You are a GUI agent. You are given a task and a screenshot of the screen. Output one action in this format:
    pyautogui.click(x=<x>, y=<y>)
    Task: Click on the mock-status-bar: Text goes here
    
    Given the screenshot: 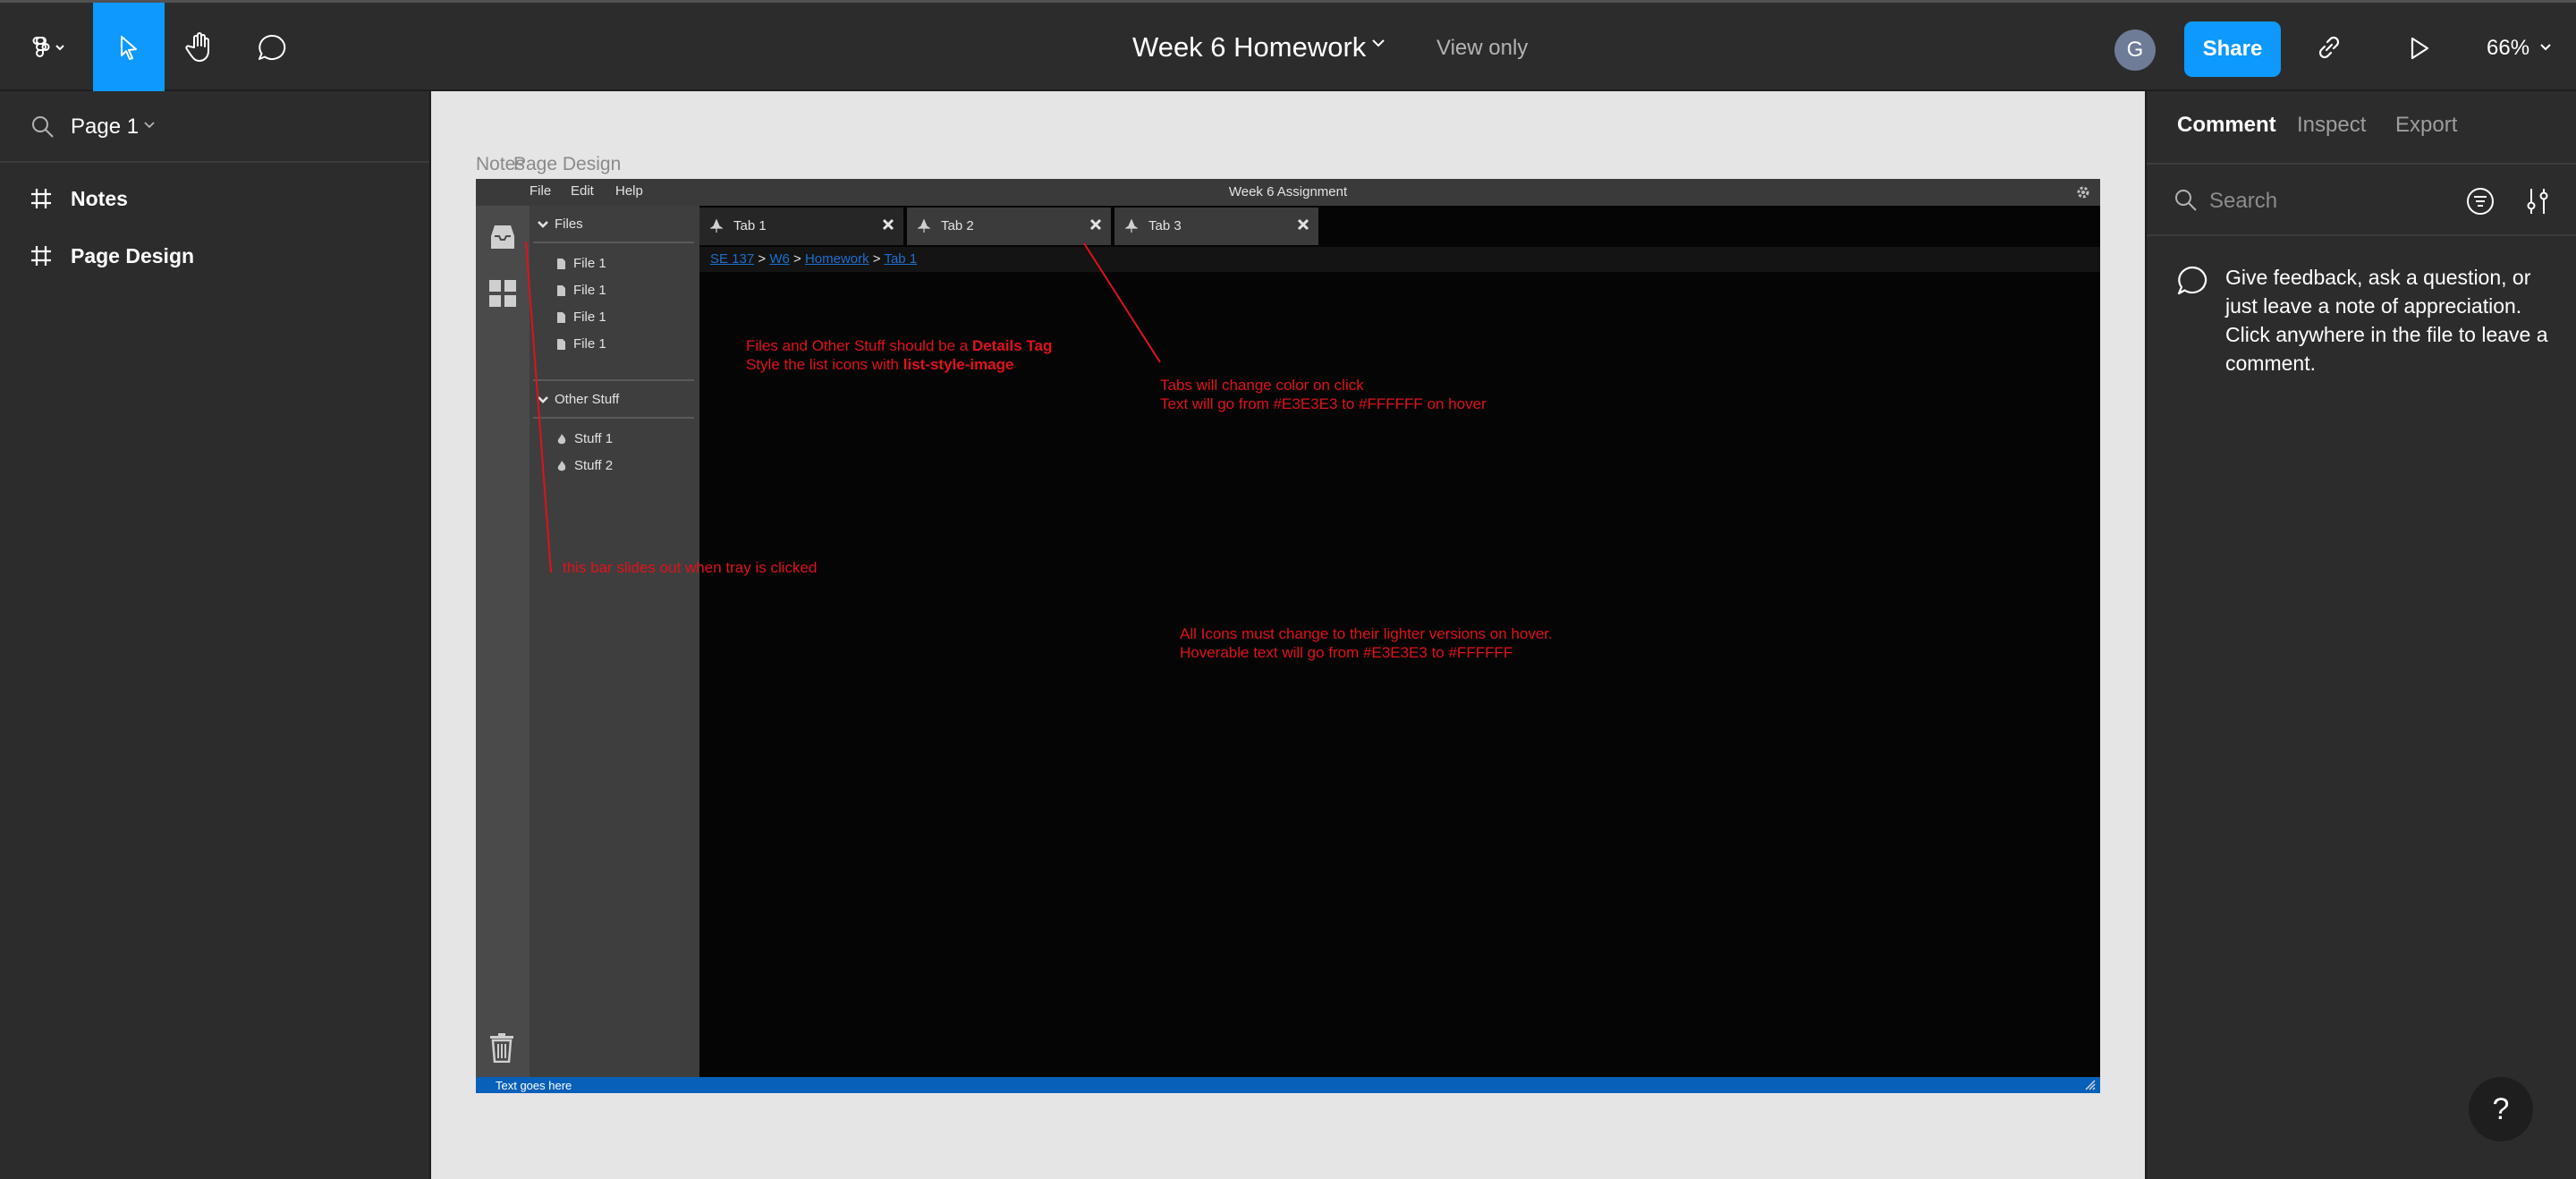 What is the action you would take?
    pyautogui.click(x=1288, y=1085)
    